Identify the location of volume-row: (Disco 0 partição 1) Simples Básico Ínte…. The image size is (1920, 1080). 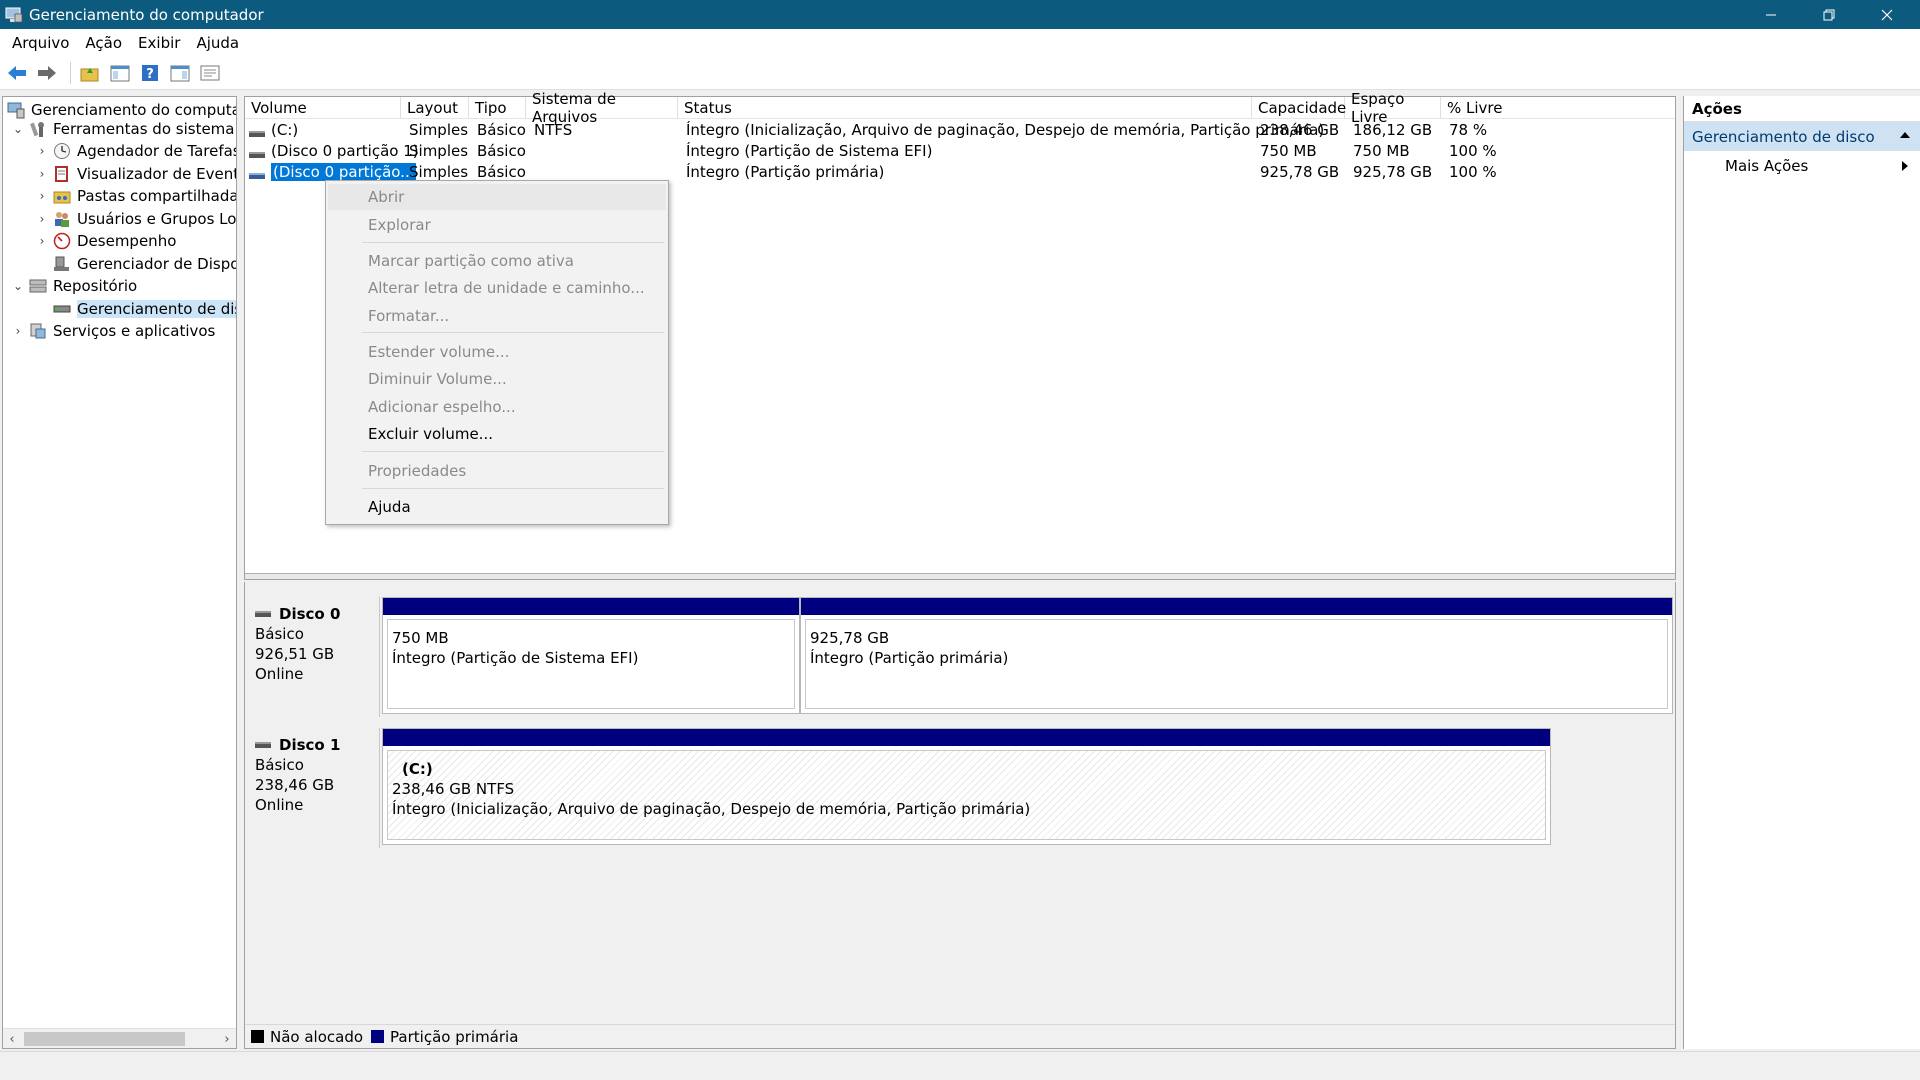
(960, 150).